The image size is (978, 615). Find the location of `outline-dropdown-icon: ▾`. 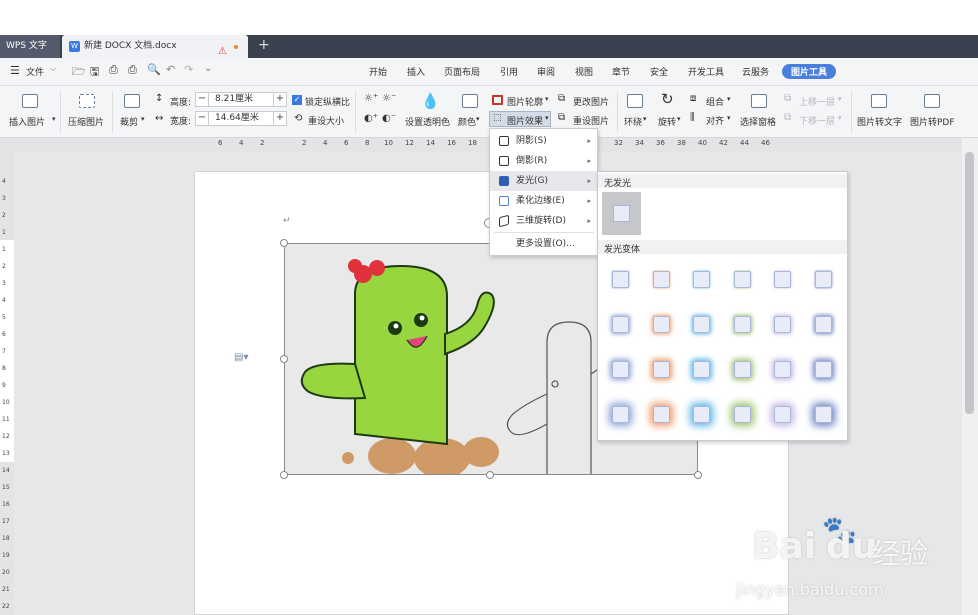

outline-dropdown-icon: ▾ is located at coordinates (547, 99).